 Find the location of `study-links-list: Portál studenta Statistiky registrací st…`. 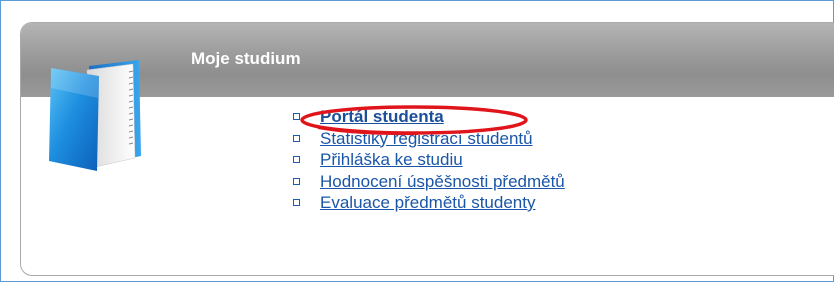

study-links-list: Portál studenta Statistiky registrací st… is located at coordinates (427, 160).